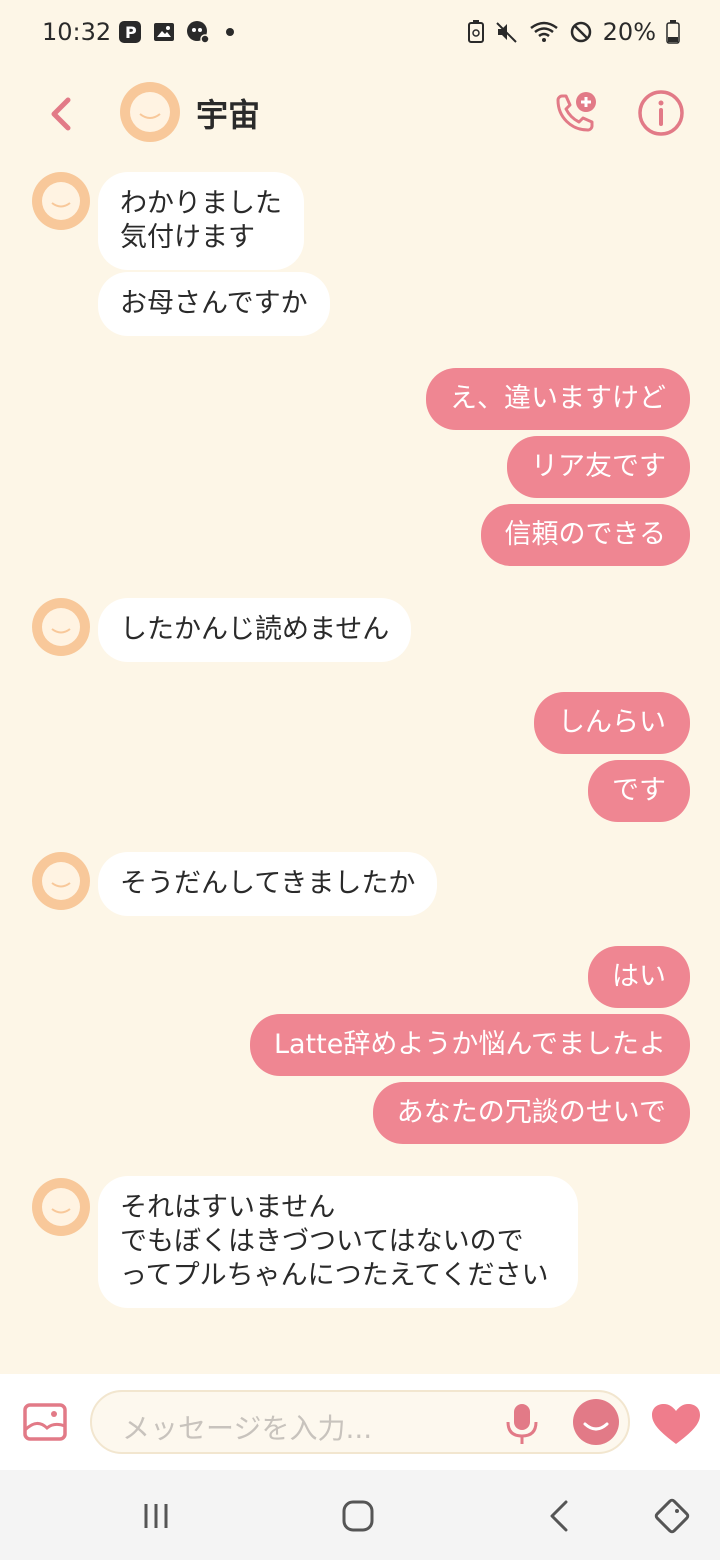 This screenshot has height=1560, width=720. I want to click on outgoing-message: あなたの冗談のせいで, so click(531, 1113).